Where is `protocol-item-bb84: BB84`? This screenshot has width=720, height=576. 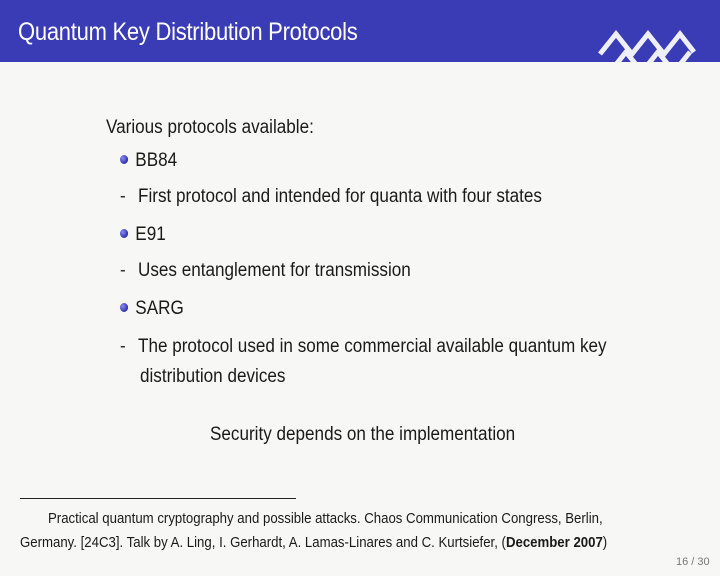
protocol-item-bb84: BB84 is located at coordinates (148, 161).